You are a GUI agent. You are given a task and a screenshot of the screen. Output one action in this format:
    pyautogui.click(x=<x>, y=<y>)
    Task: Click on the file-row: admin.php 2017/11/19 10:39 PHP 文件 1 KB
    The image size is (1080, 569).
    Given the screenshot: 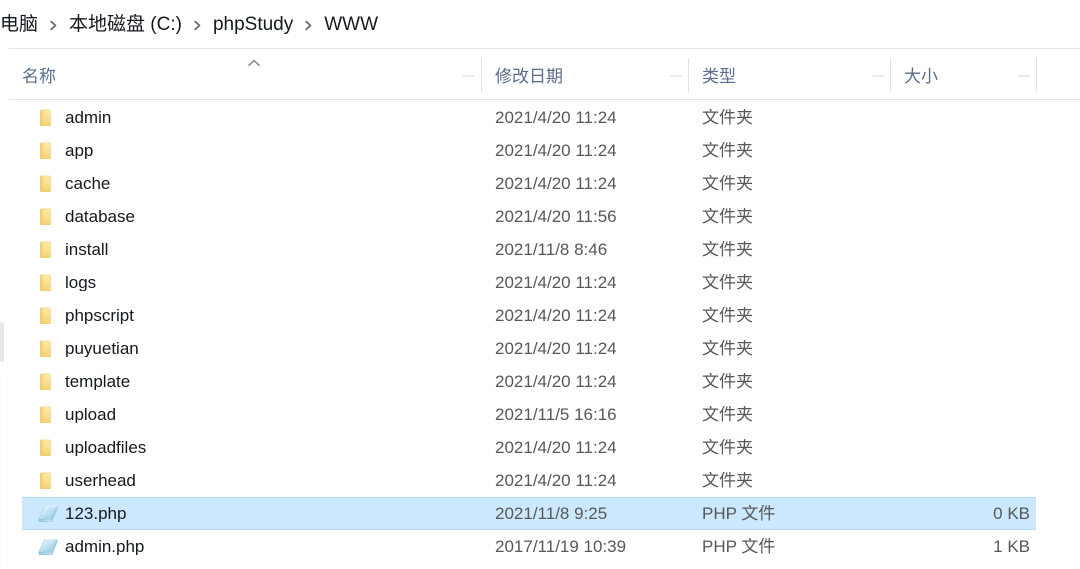 What is the action you would take?
    pyautogui.click(x=544, y=546)
    